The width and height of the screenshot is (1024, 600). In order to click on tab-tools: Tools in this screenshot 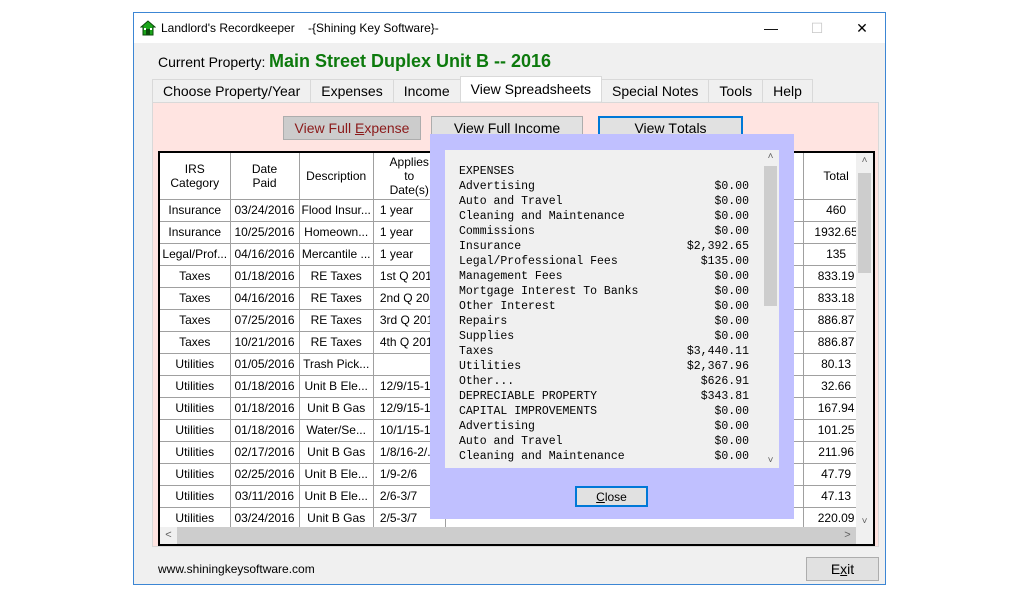, I will do `click(736, 90)`.